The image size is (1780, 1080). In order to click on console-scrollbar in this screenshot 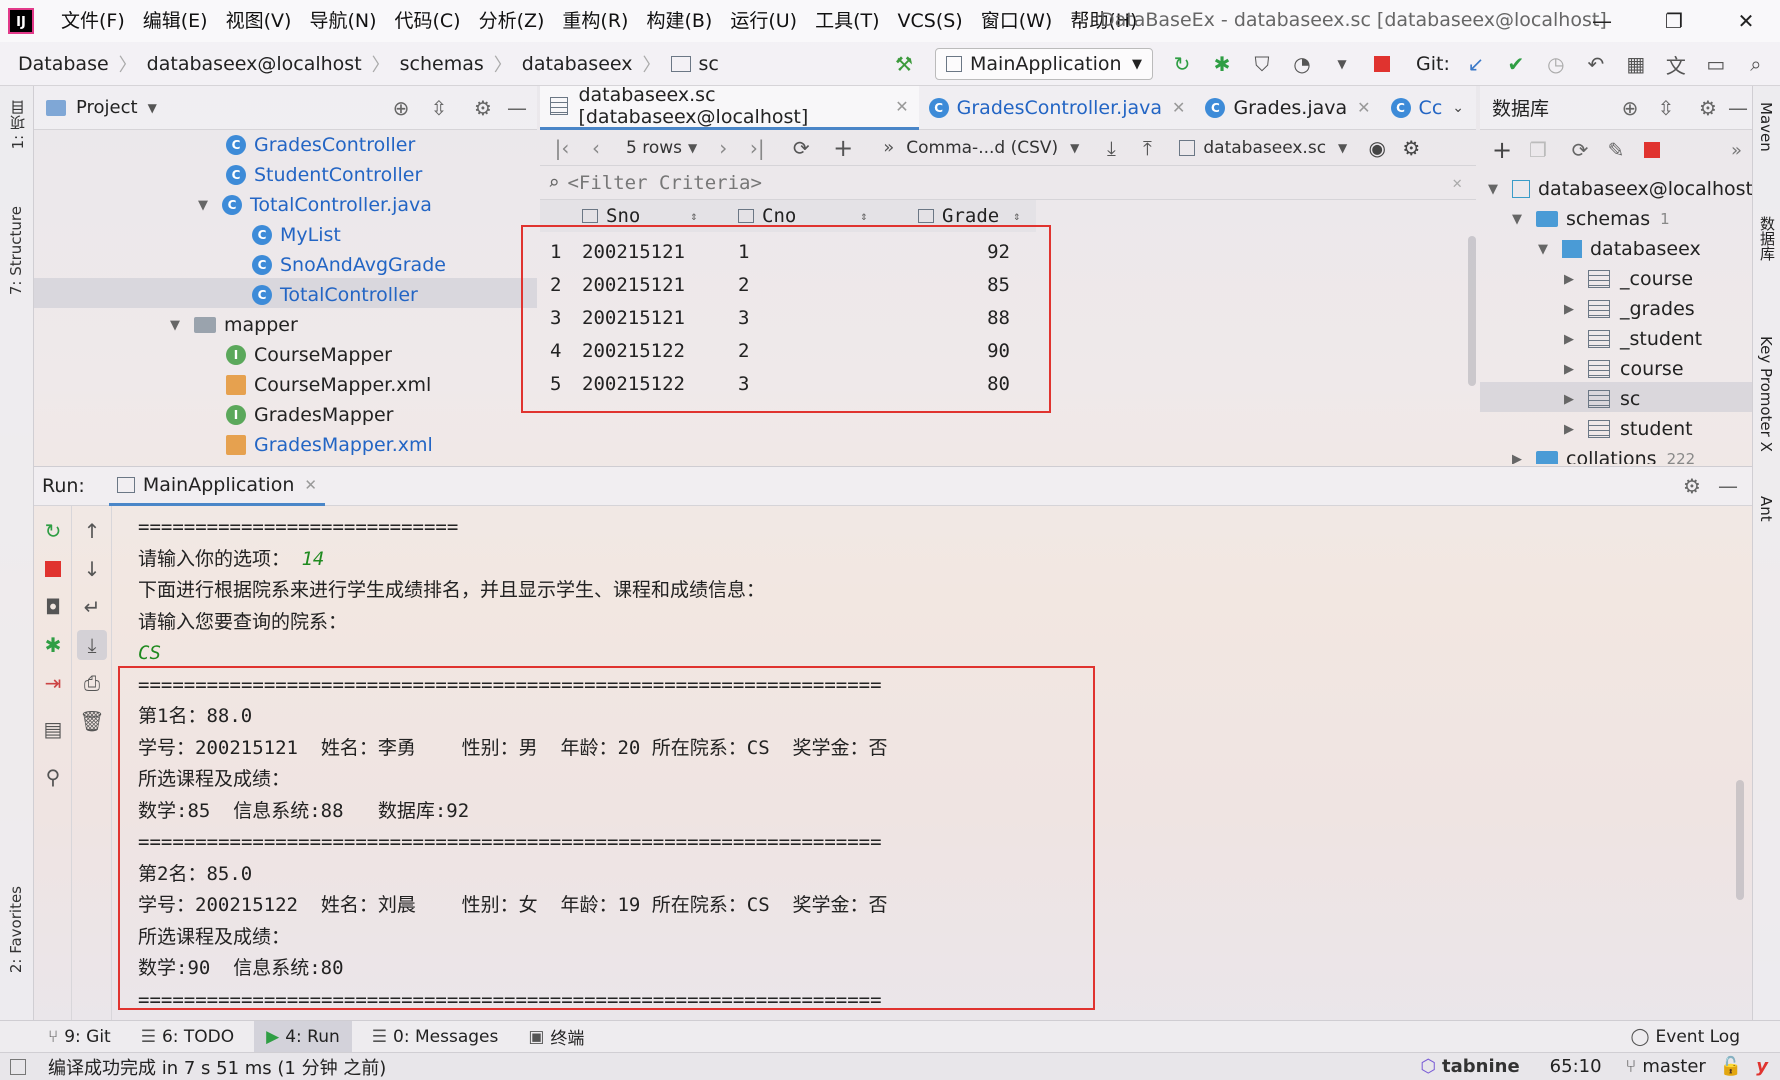, I will do `click(1740, 840)`.